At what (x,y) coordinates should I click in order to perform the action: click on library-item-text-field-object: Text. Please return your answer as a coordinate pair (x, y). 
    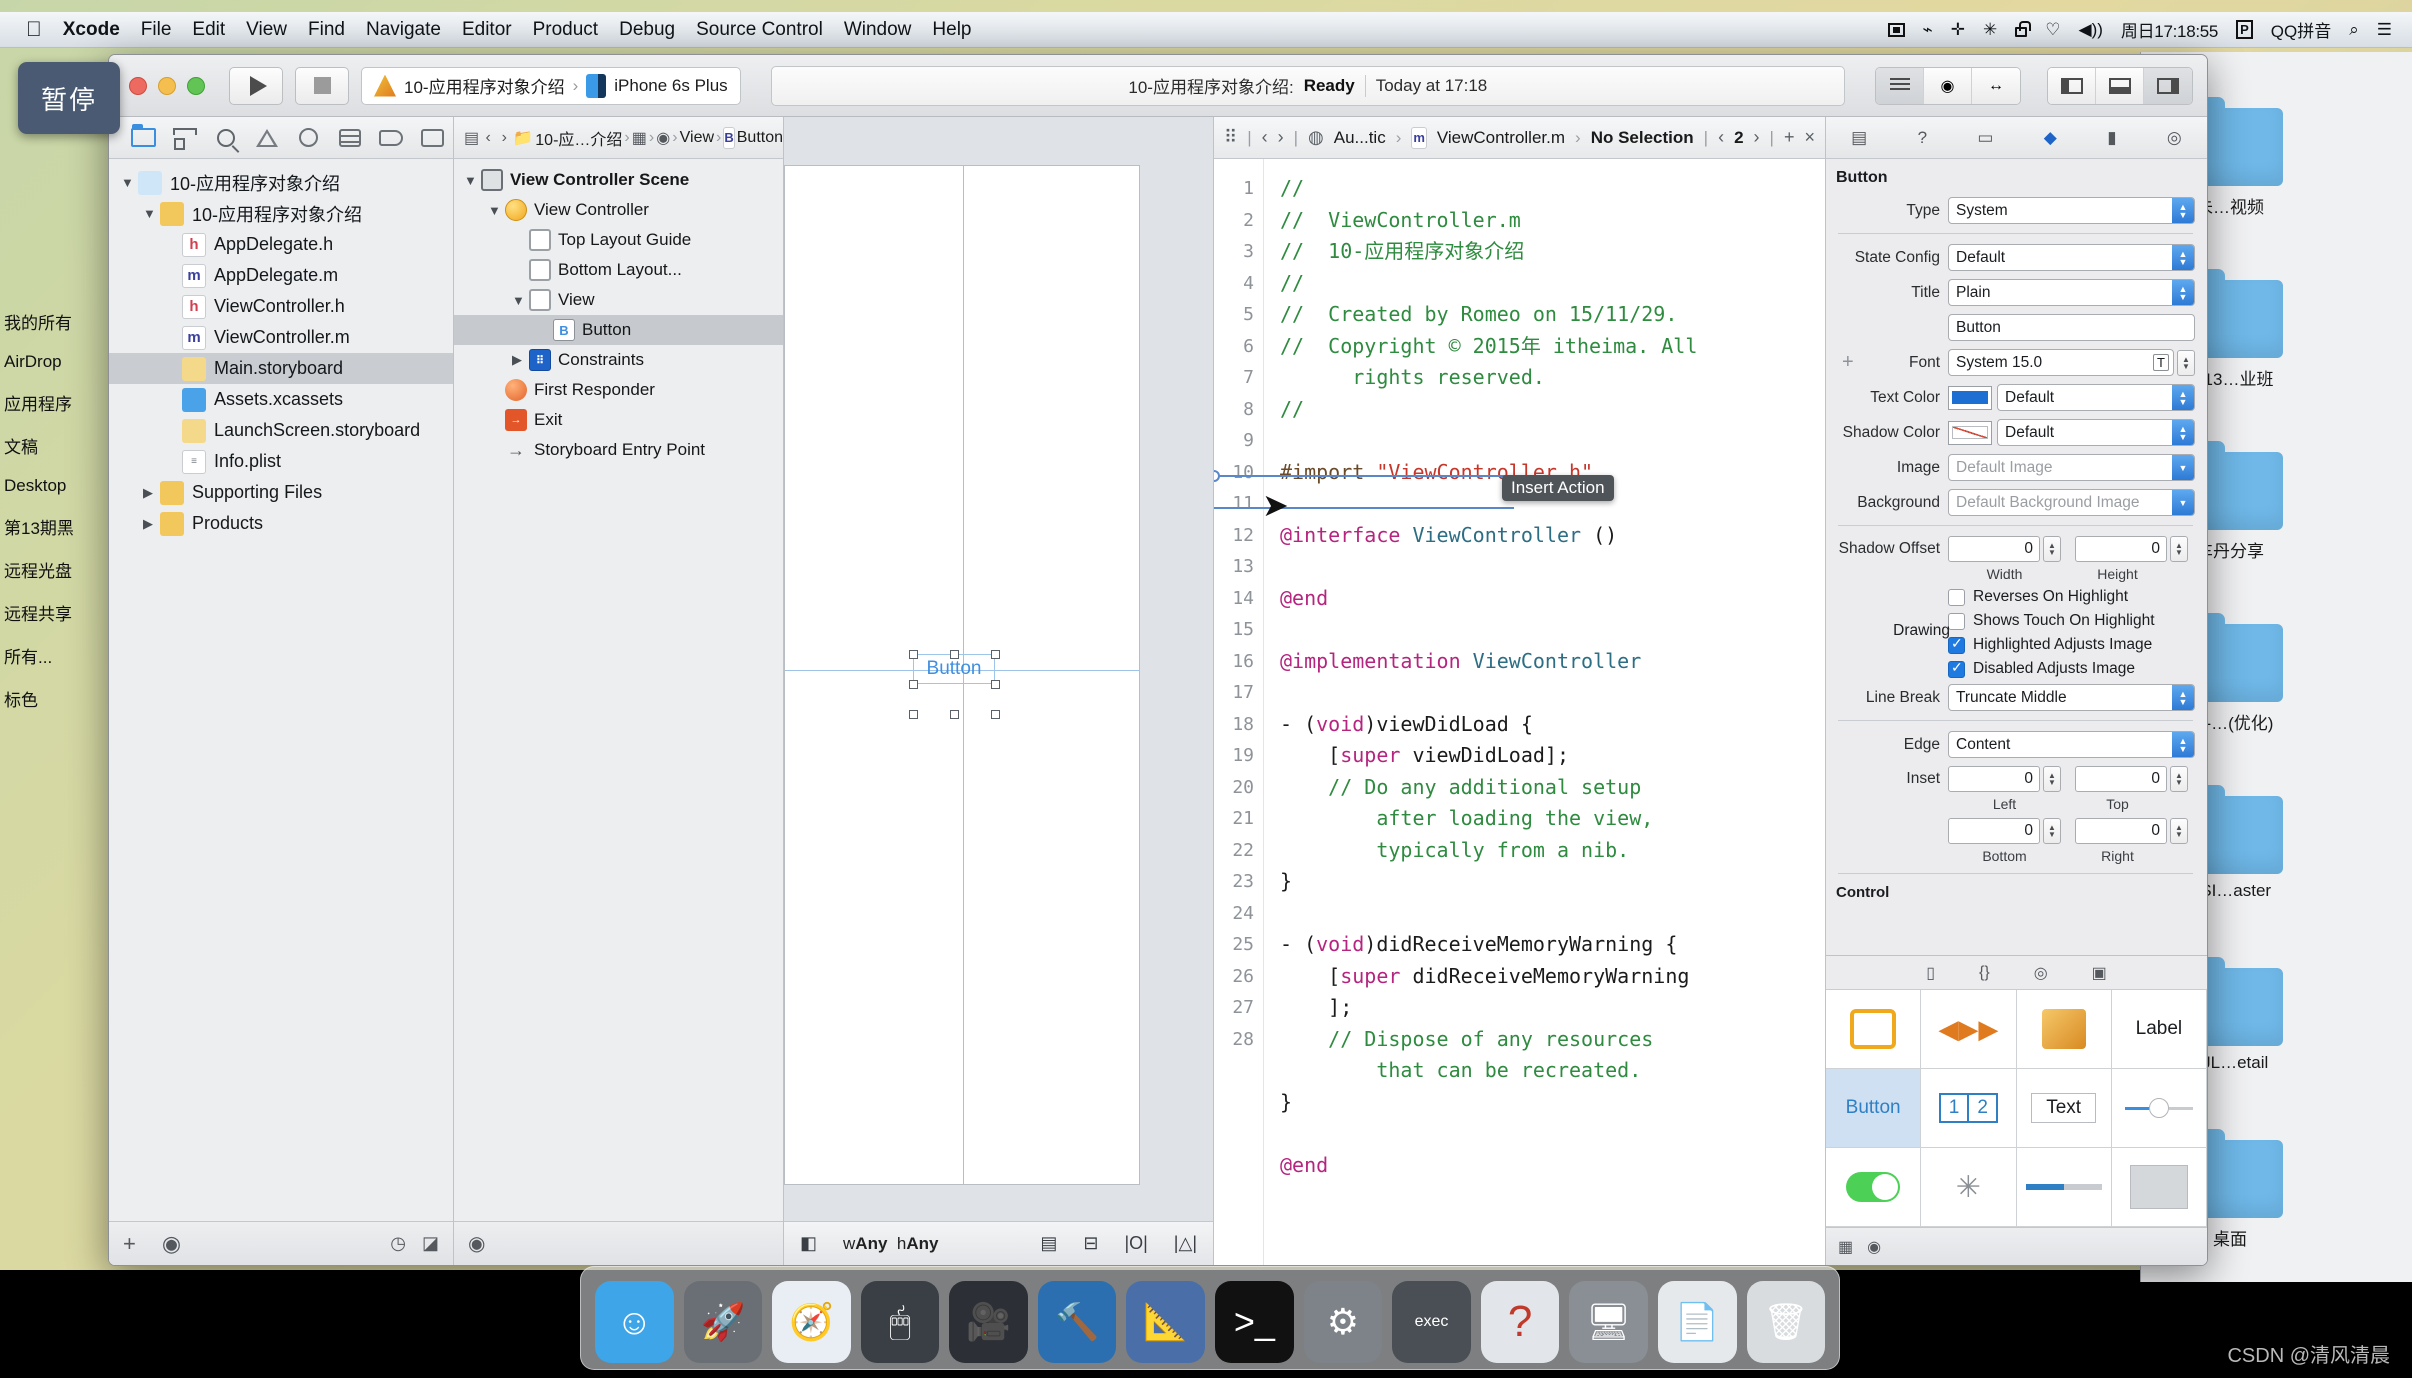
    Looking at the image, I should click on (2064, 1108).